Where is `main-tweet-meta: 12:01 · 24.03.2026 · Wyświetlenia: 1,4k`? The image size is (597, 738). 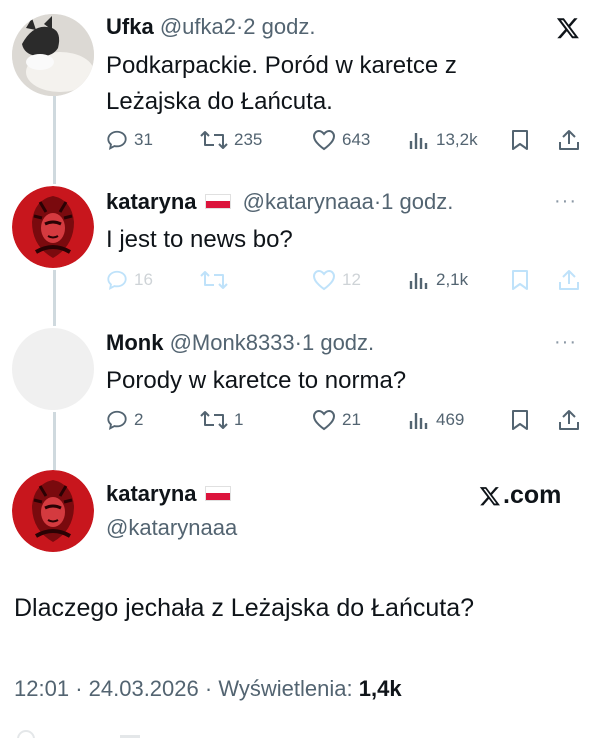 main-tweet-meta: 12:01 · 24.03.2026 · Wyświetlenia: 1,4k is located at coordinates (208, 689).